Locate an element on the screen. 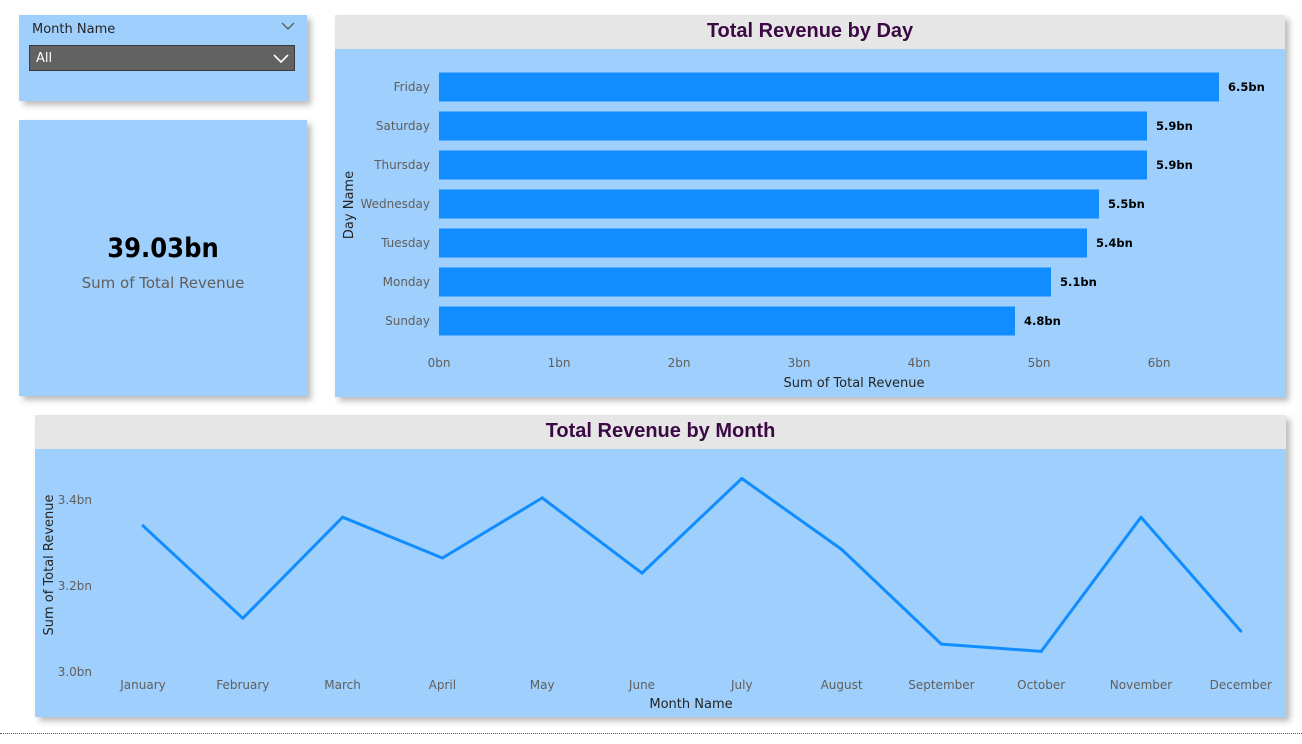  y-axis-label: Day Name is located at coordinates (349, 205).